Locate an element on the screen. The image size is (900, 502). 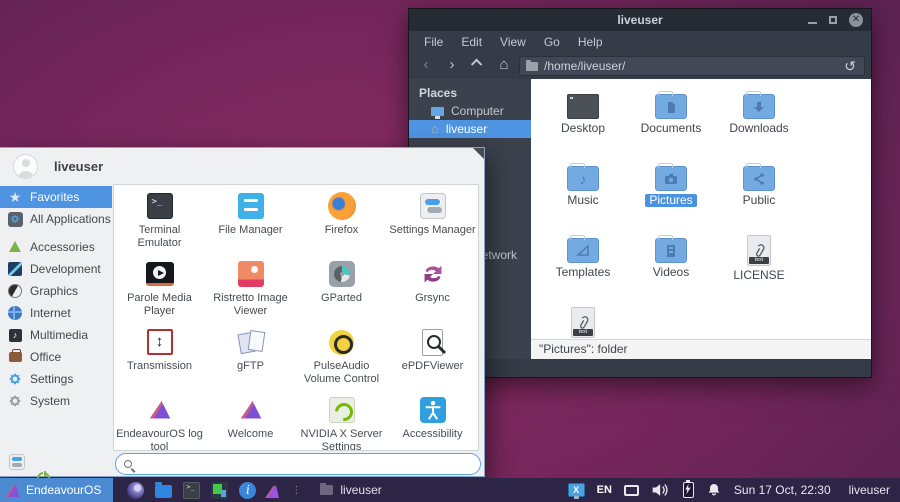
app-nvidia-settings: NVIDIA X Server Settings is located at coordinates (341, 421).